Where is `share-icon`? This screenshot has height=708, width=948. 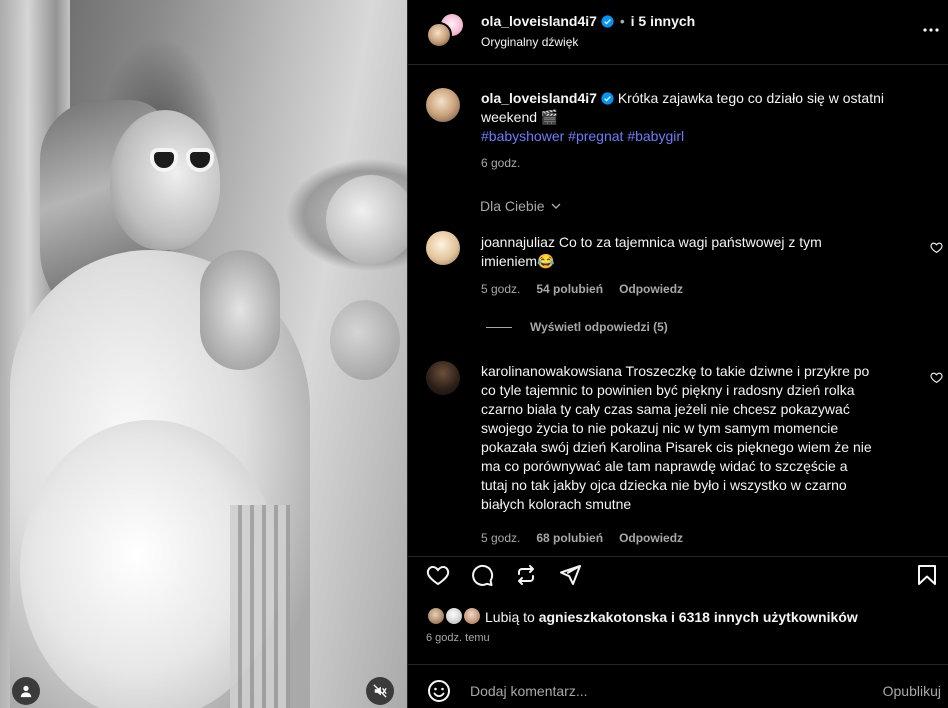
share-icon is located at coordinates (570, 575).